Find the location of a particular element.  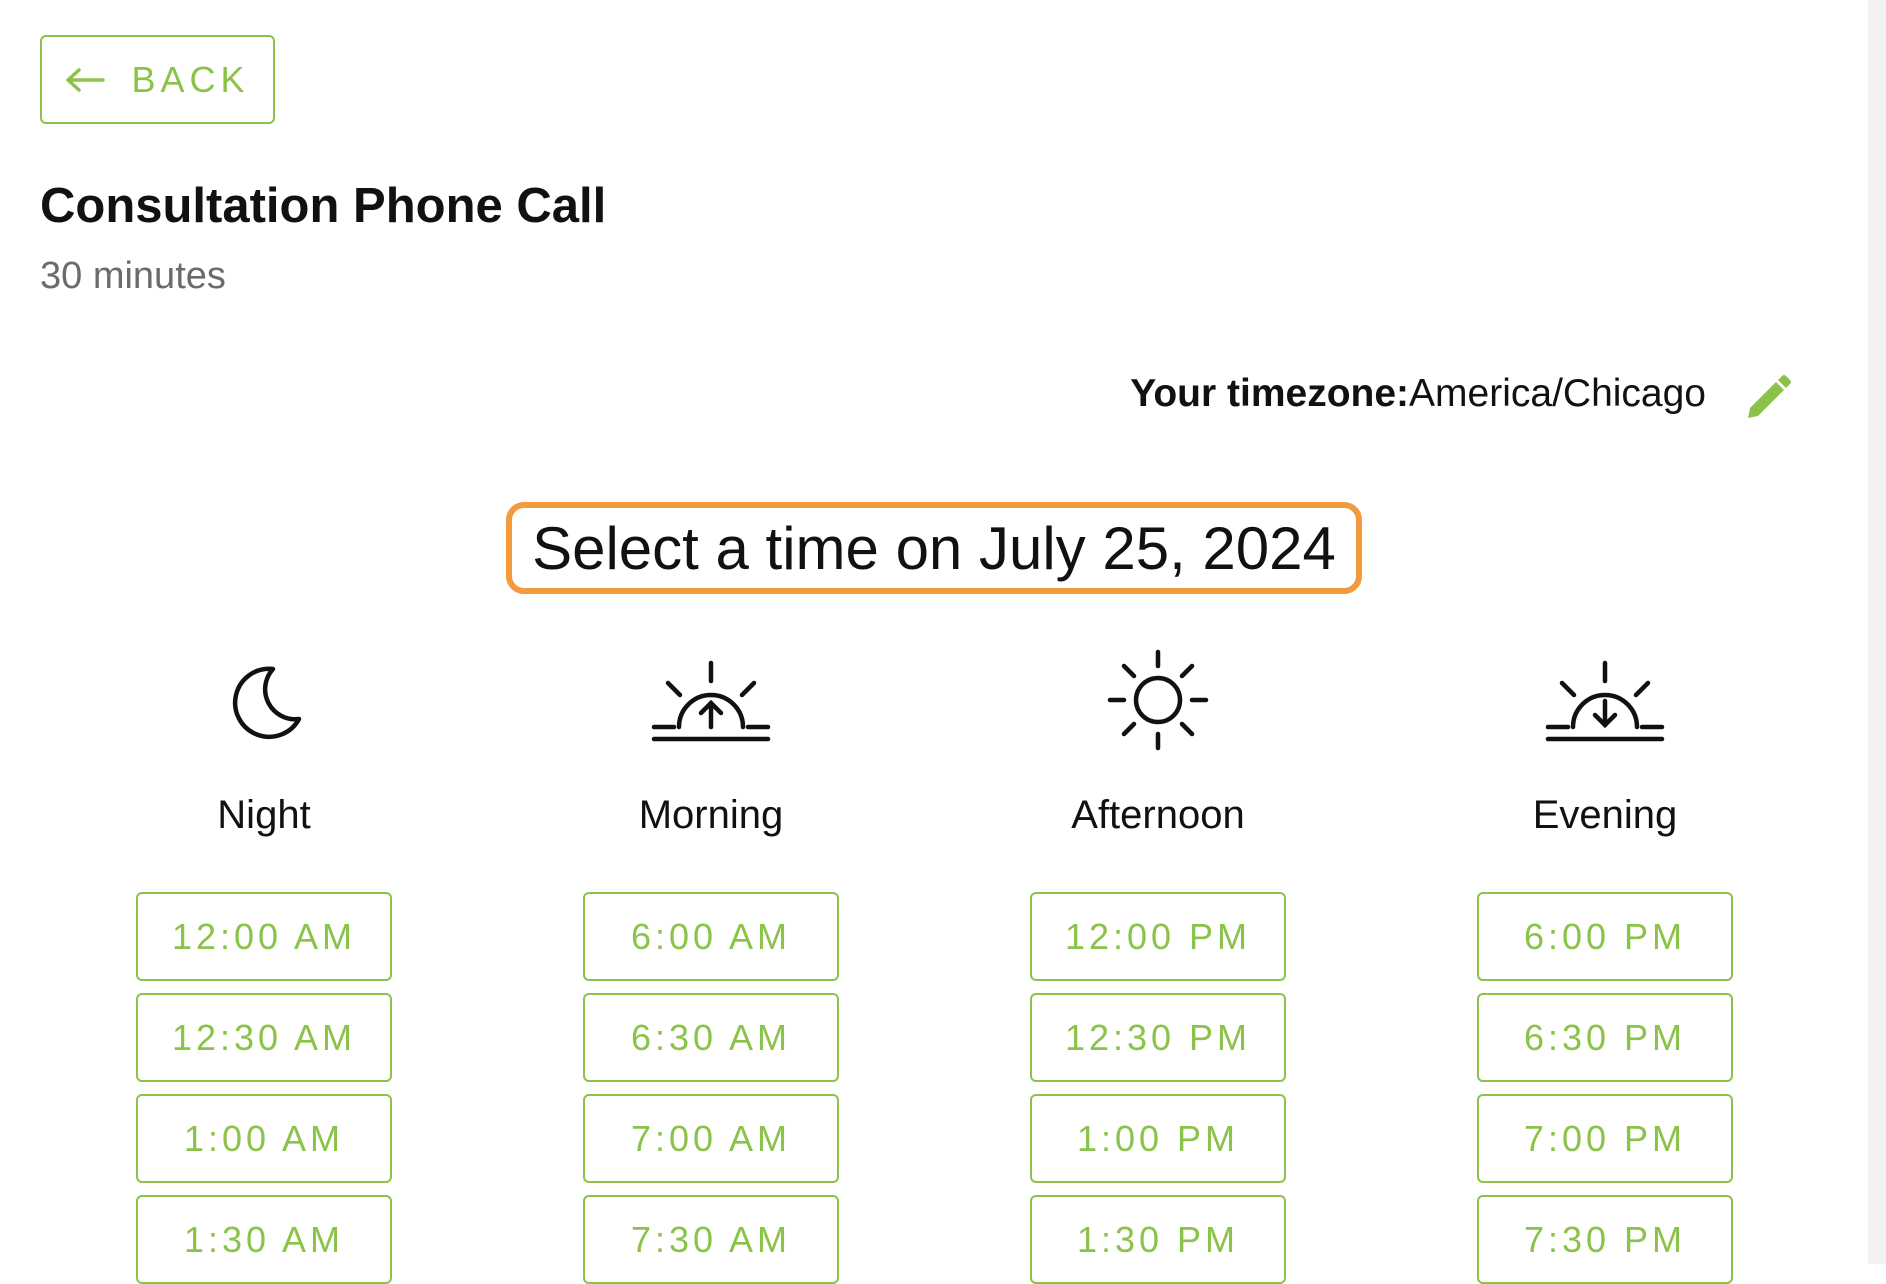

time-slot-button: 7:30 AM is located at coordinates (711, 1239).